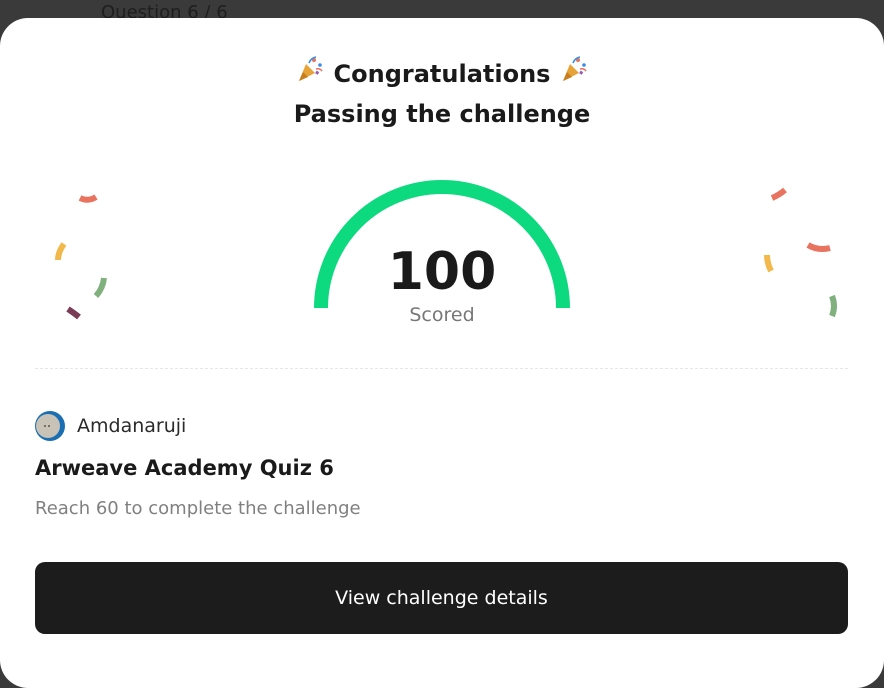 Image resolution: width=884 pixels, height=688 pixels. I want to click on view-challenge-details-button: View challenge details, so click(441, 598).